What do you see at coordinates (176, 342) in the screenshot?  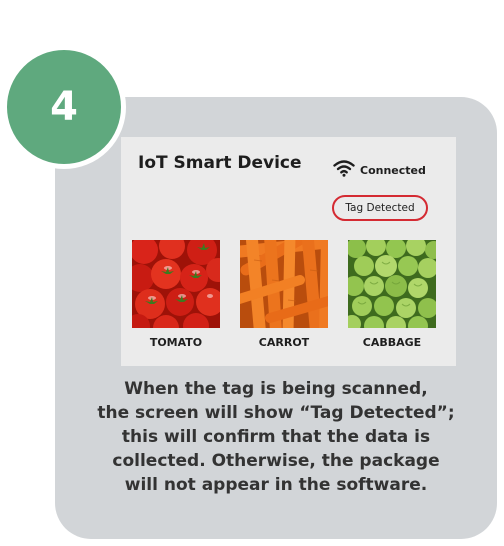 I see `product-label: TOMATO` at bounding box center [176, 342].